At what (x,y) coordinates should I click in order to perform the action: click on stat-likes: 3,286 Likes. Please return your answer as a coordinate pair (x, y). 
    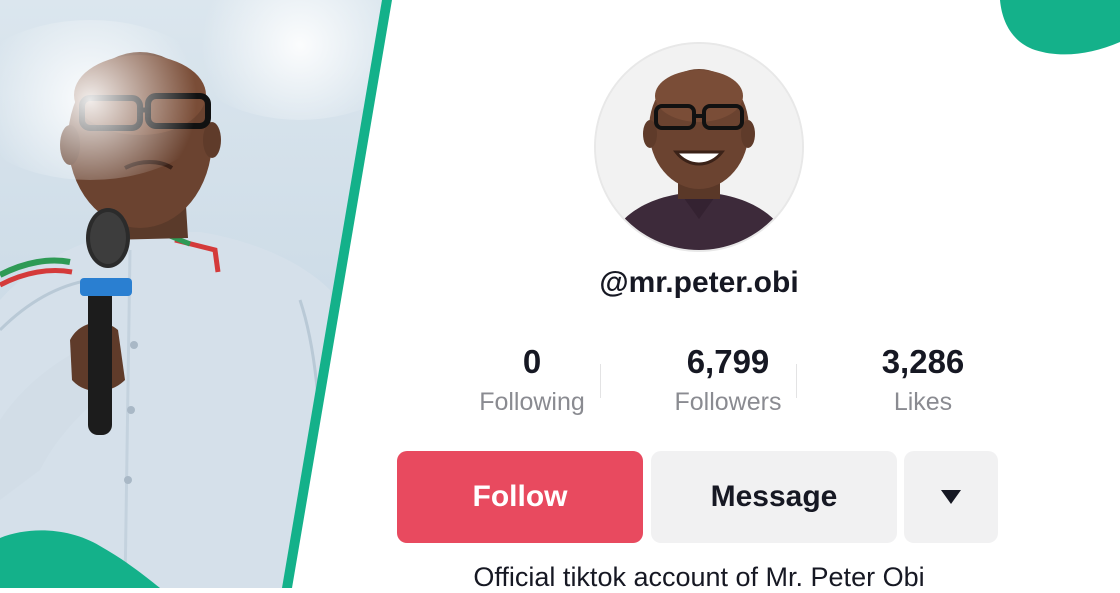
    Looking at the image, I should click on (923, 379).